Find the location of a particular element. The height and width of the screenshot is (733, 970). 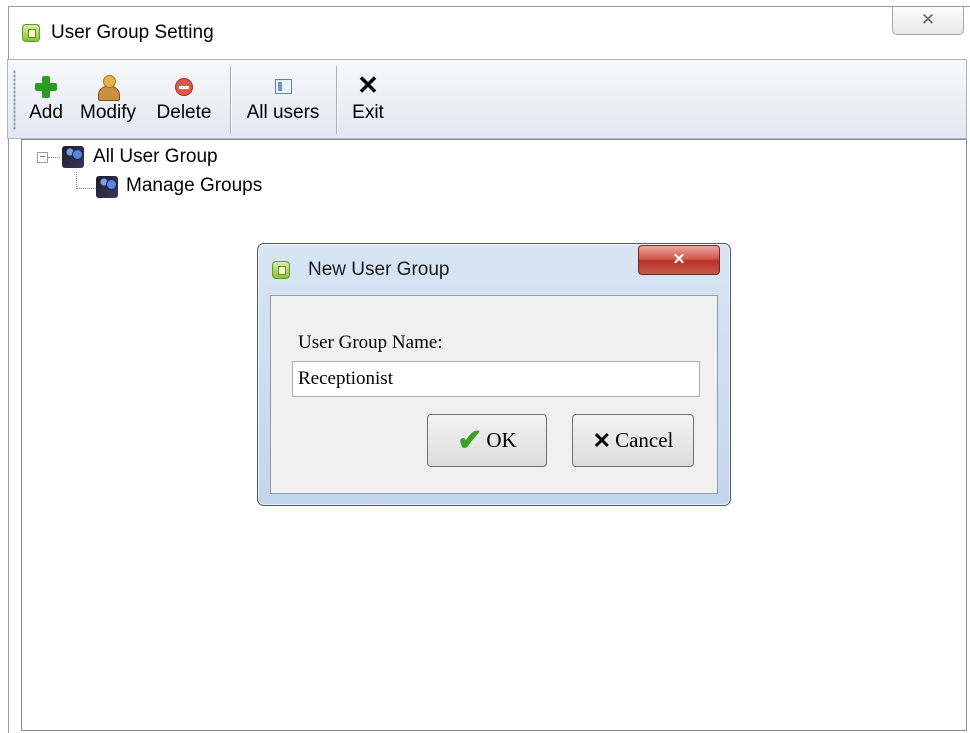

minus-circle-icon is located at coordinates (184, 87).